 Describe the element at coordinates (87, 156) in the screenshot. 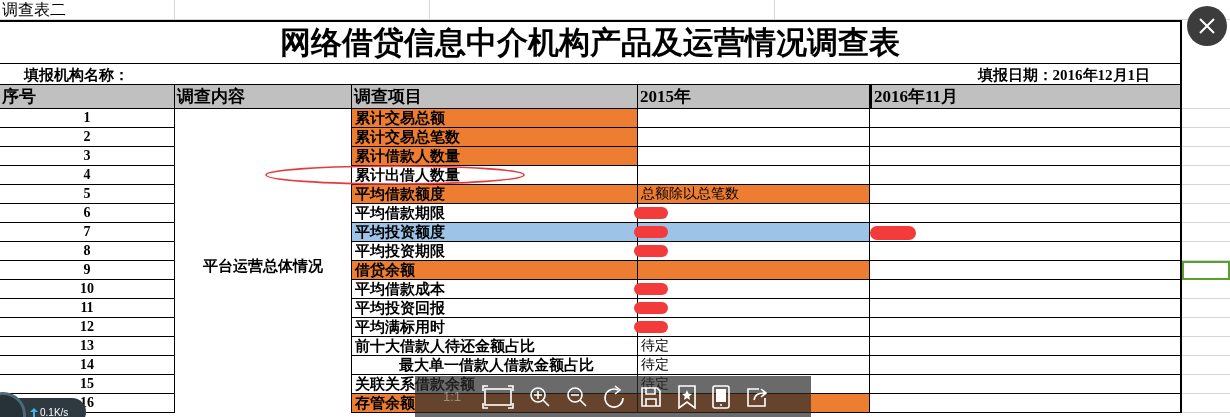

I see `table-cell: 3` at that location.